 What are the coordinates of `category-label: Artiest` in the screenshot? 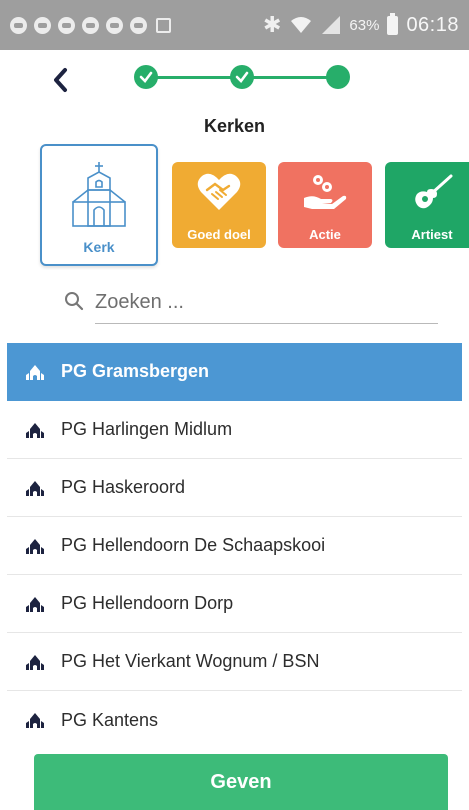 It's located at (432, 234).